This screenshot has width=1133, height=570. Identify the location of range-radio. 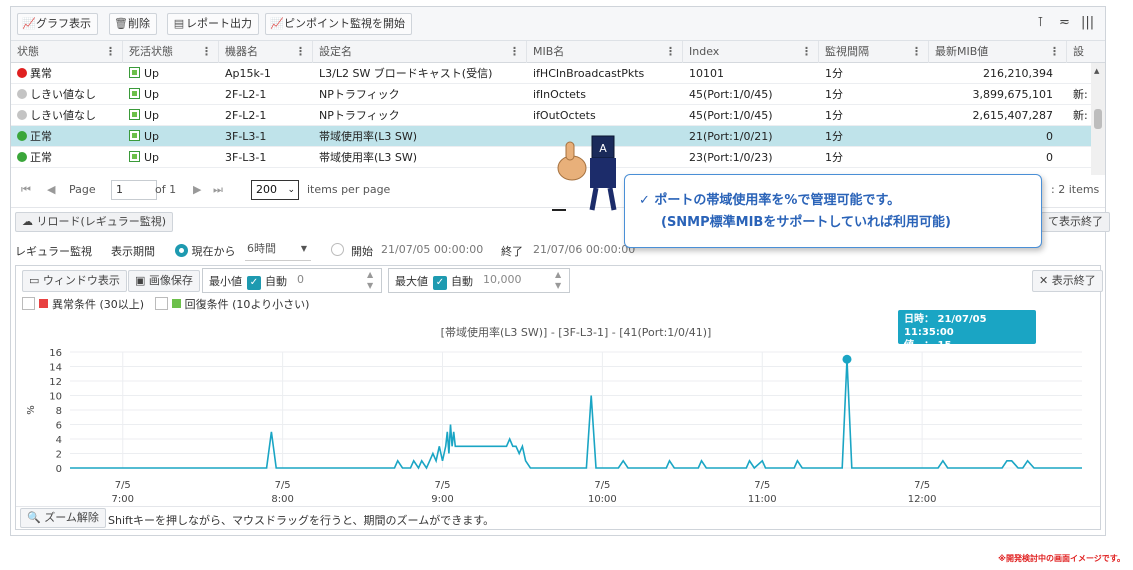
(337, 250).